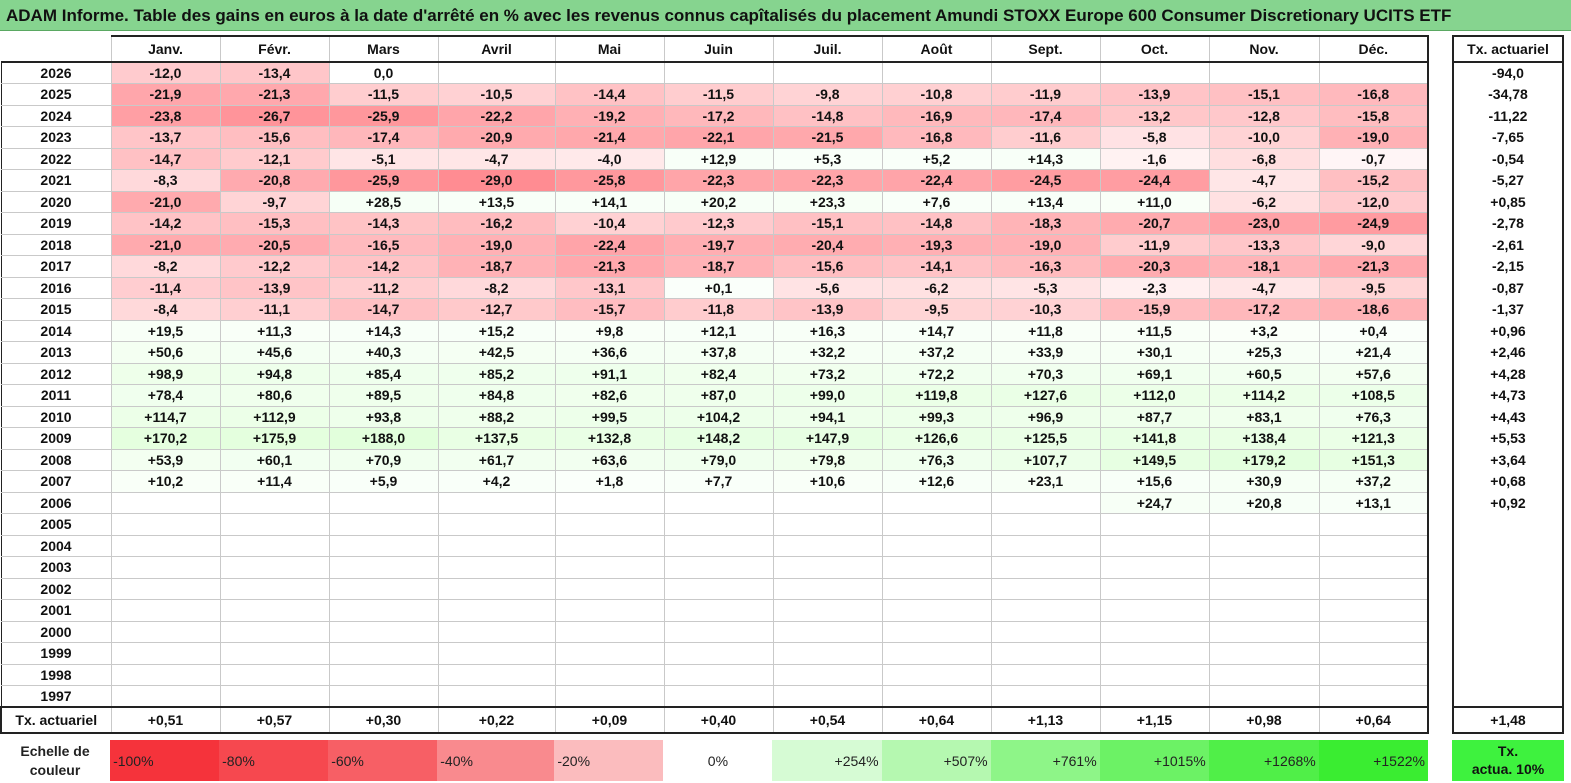  I want to click on month-header: Mai, so click(609, 49).